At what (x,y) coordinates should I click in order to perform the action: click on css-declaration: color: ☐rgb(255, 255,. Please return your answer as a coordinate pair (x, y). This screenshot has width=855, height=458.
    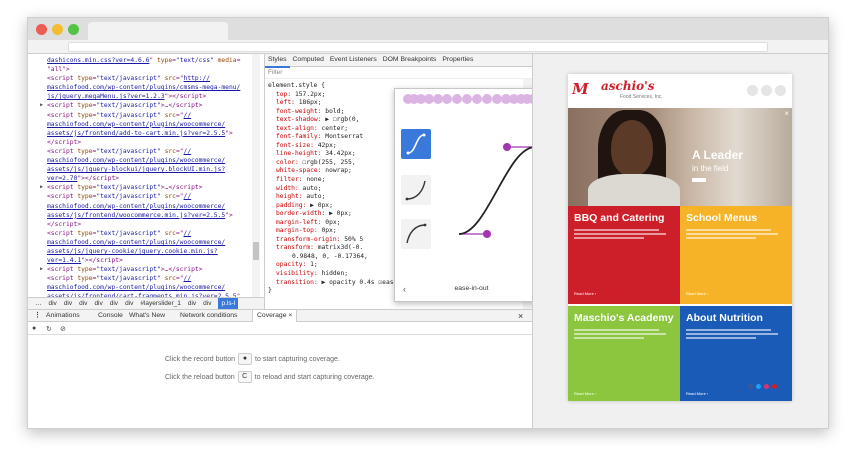
    Looking at the image, I should click on (341, 163).